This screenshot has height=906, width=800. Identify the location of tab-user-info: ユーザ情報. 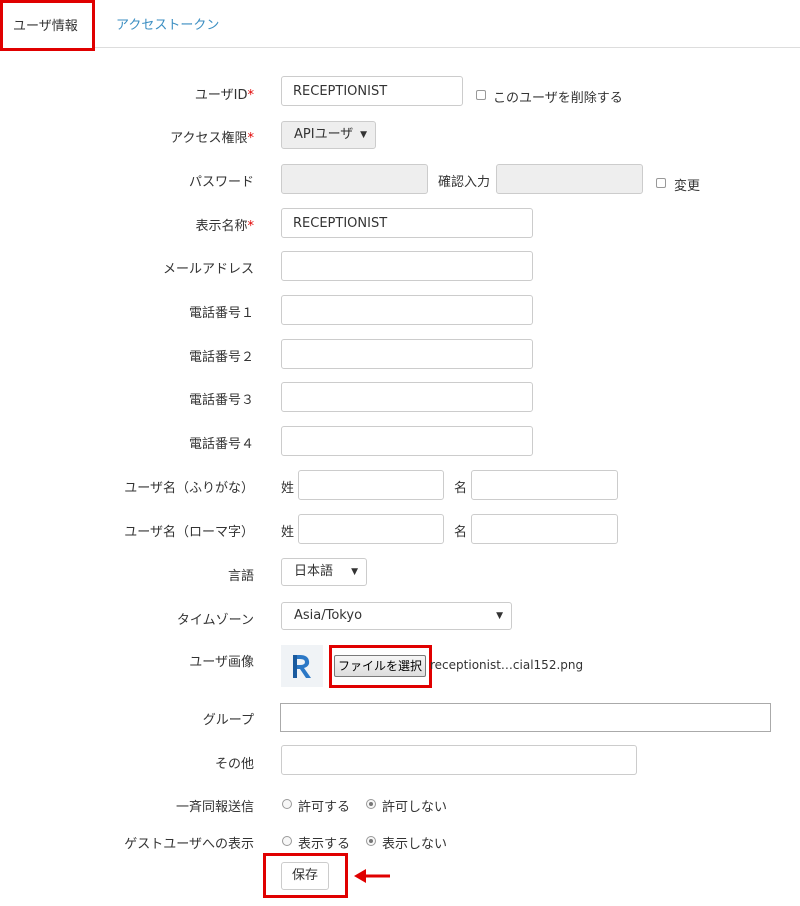
(47, 25).